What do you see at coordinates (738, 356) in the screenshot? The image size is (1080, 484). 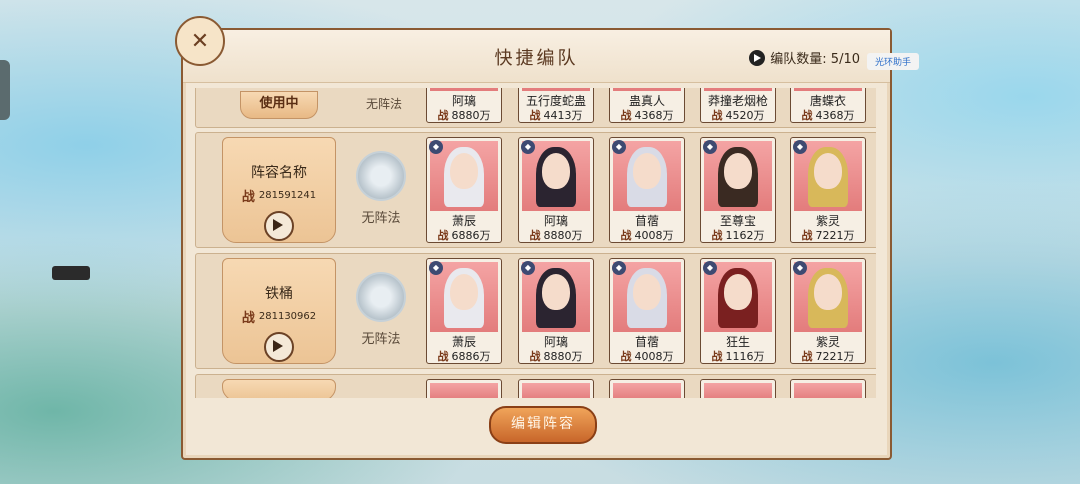 I see `hero-power: 战 1116万` at bounding box center [738, 356].